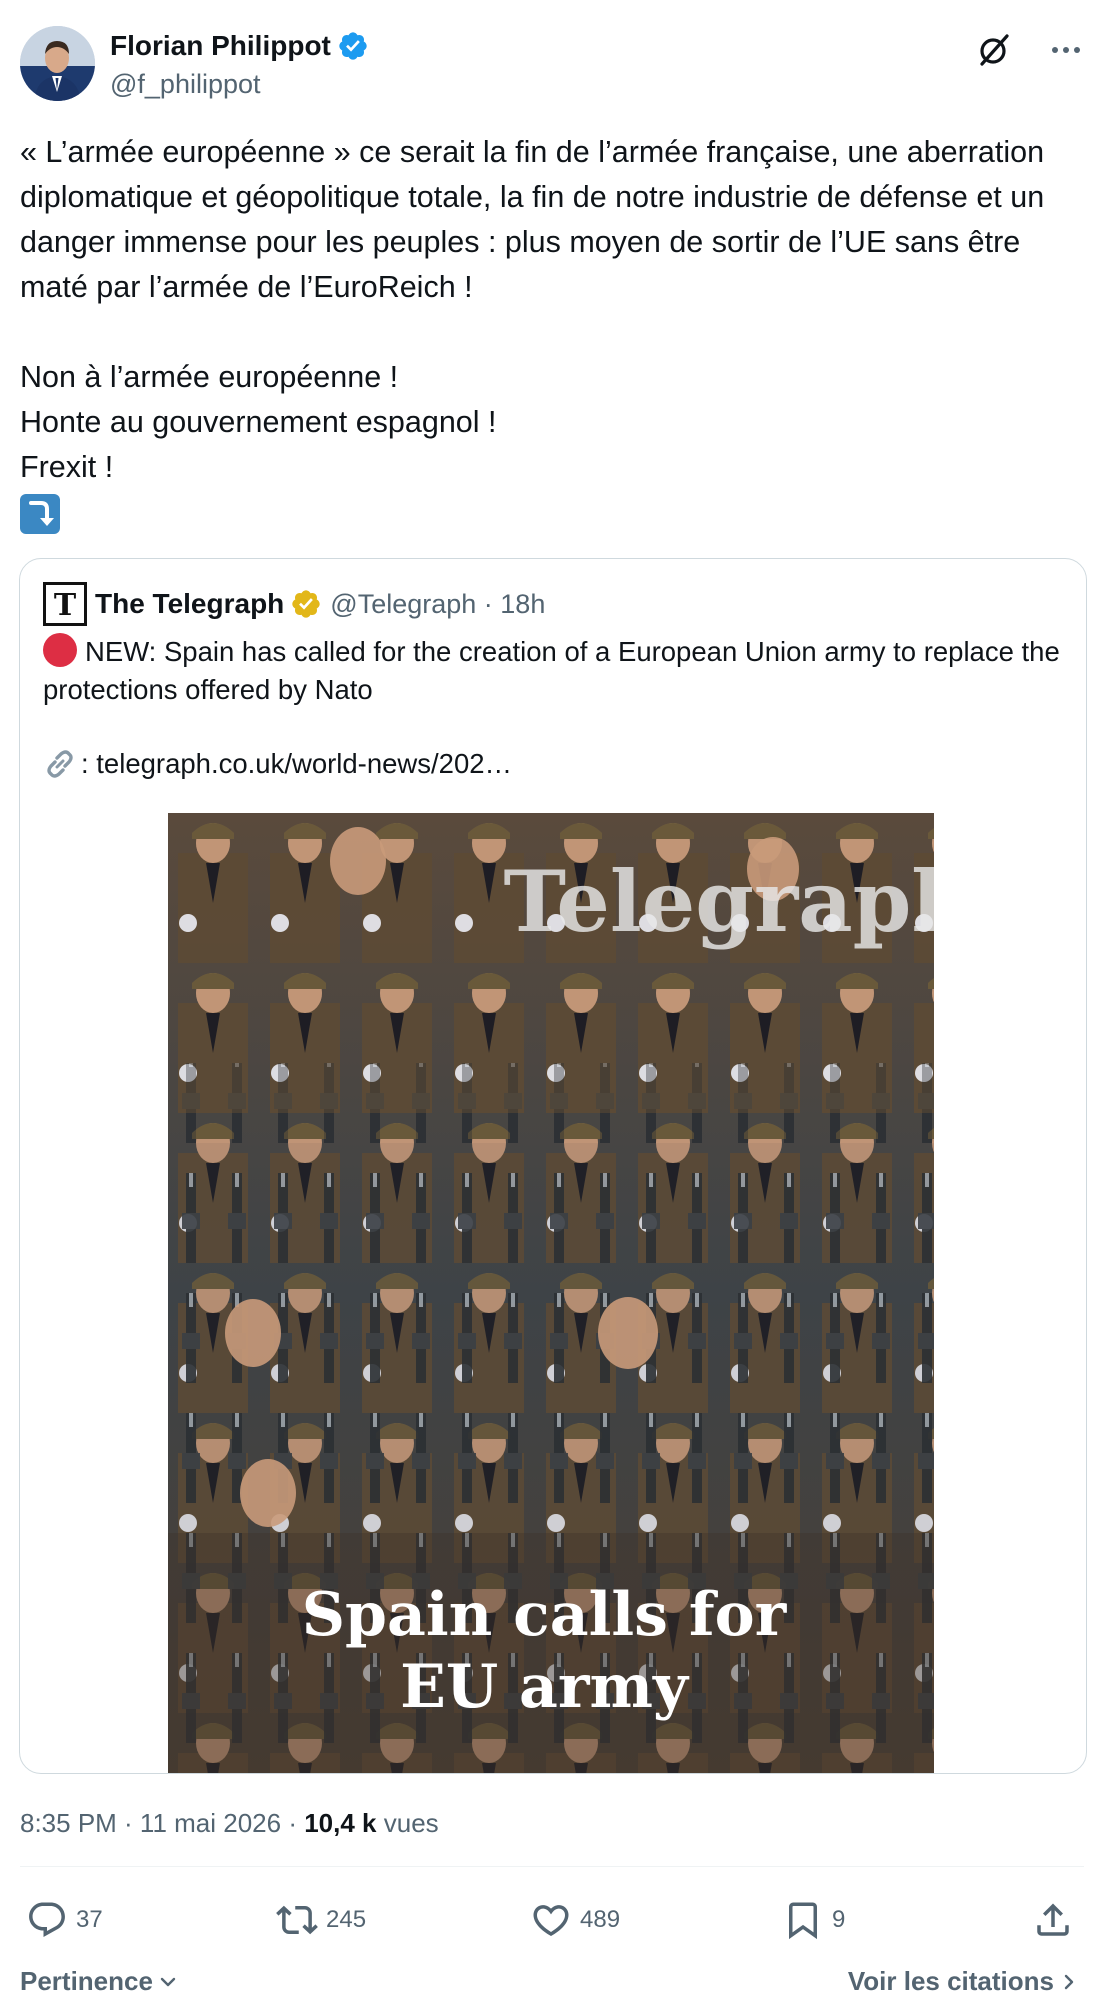  Describe the element at coordinates (86, 1981) in the screenshot. I see `sort-label: Pertinence` at that location.